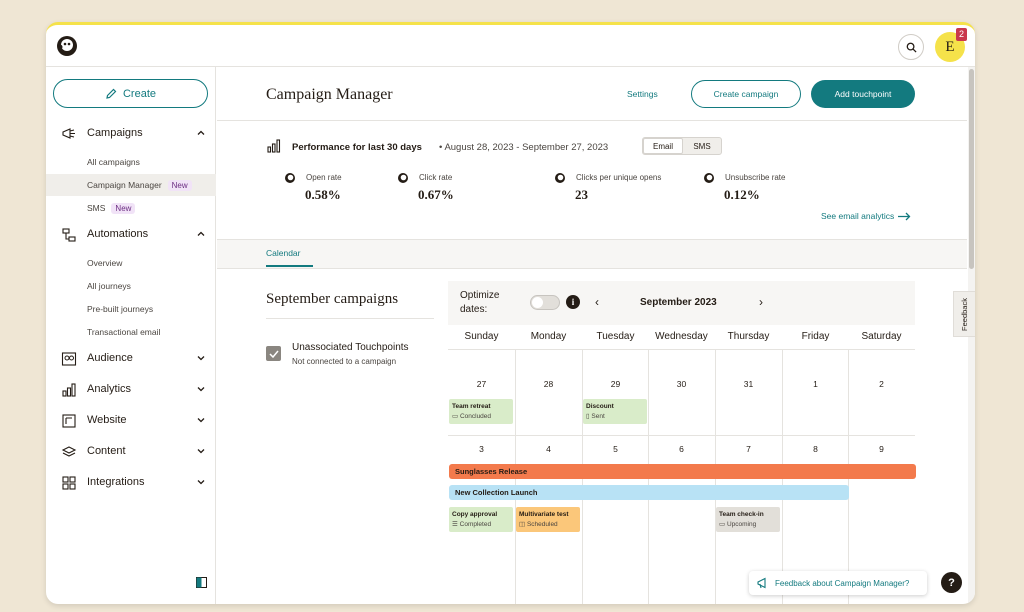  Describe the element at coordinates (761, 583) in the screenshot. I see `megaphone-icon` at that location.